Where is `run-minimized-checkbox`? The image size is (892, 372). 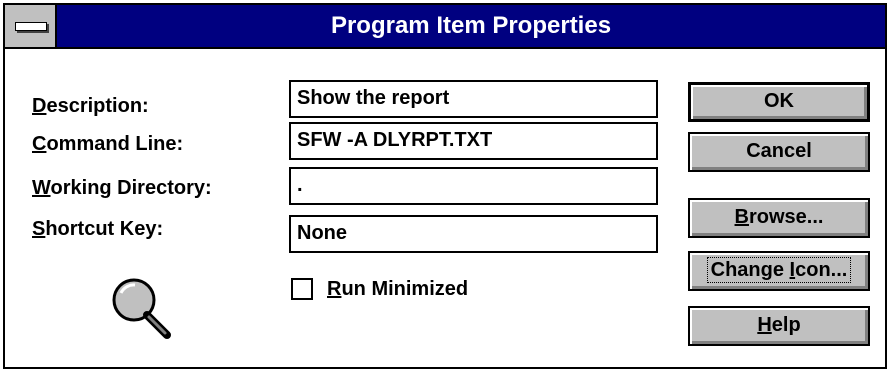
run-minimized-checkbox is located at coordinates (302, 289).